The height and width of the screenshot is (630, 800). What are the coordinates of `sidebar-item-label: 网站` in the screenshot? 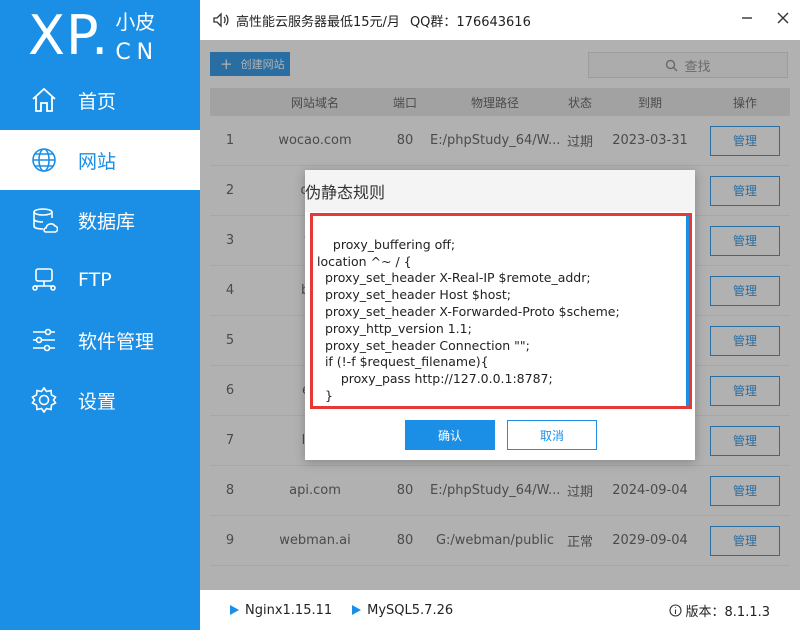 It's located at (97, 161).